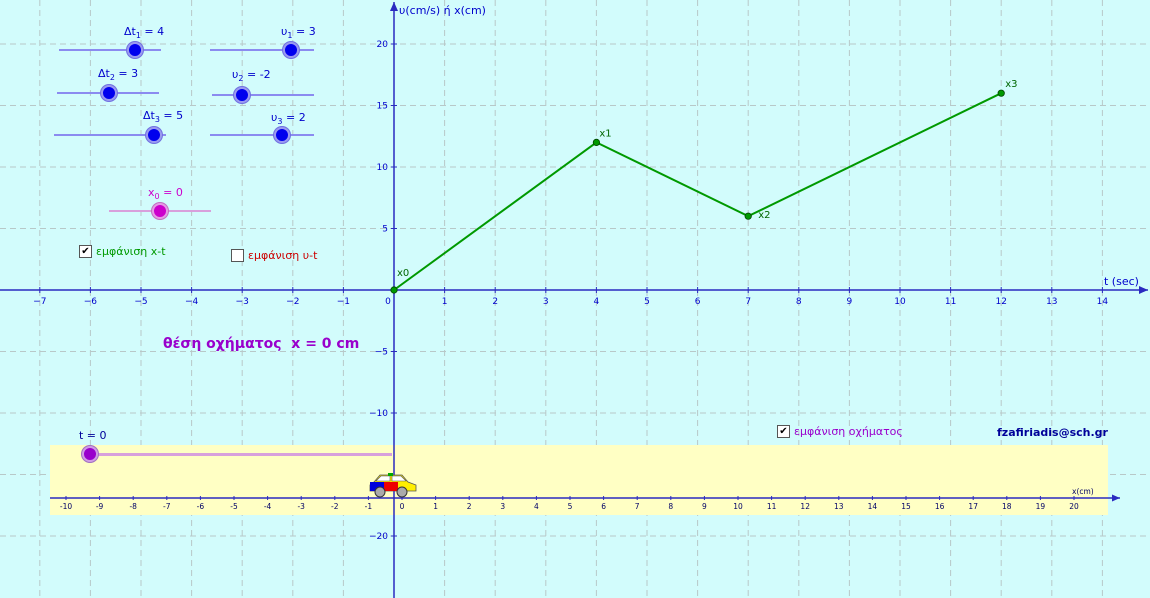  Describe the element at coordinates (1007, 506) in the screenshot. I see `track-tick-label: 18` at that location.